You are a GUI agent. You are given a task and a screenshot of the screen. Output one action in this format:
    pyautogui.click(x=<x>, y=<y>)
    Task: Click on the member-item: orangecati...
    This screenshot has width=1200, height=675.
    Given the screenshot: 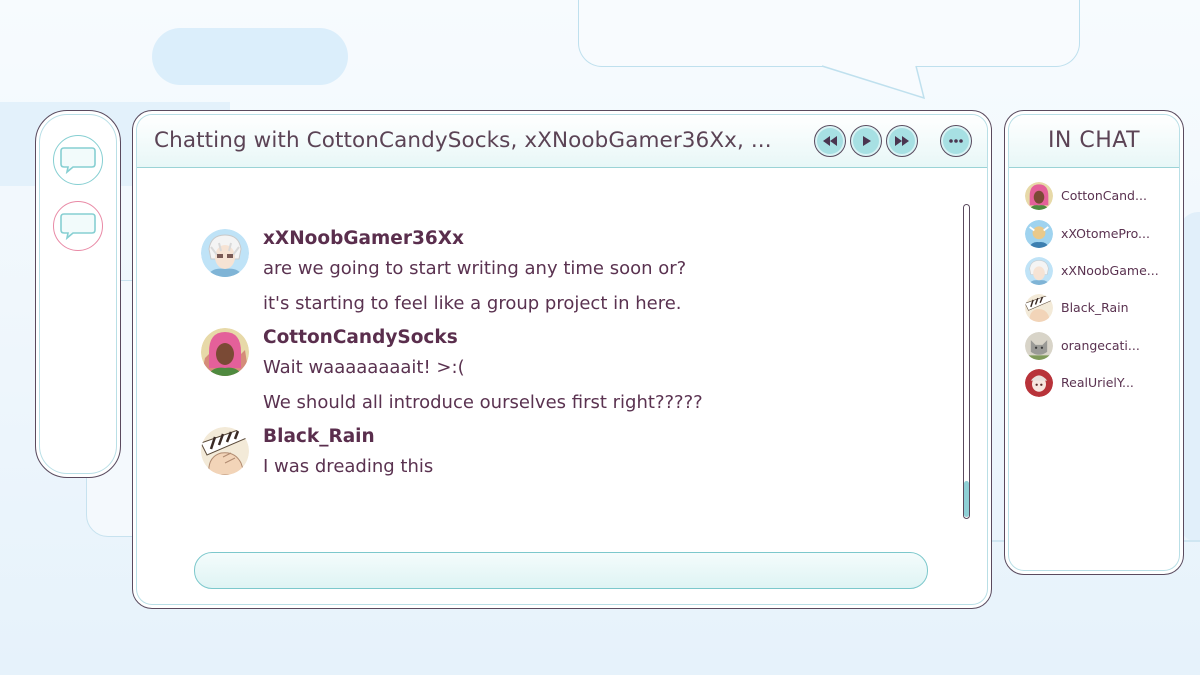 What is the action you would take?
    pyautogui.click(x=1100, y=346)
    